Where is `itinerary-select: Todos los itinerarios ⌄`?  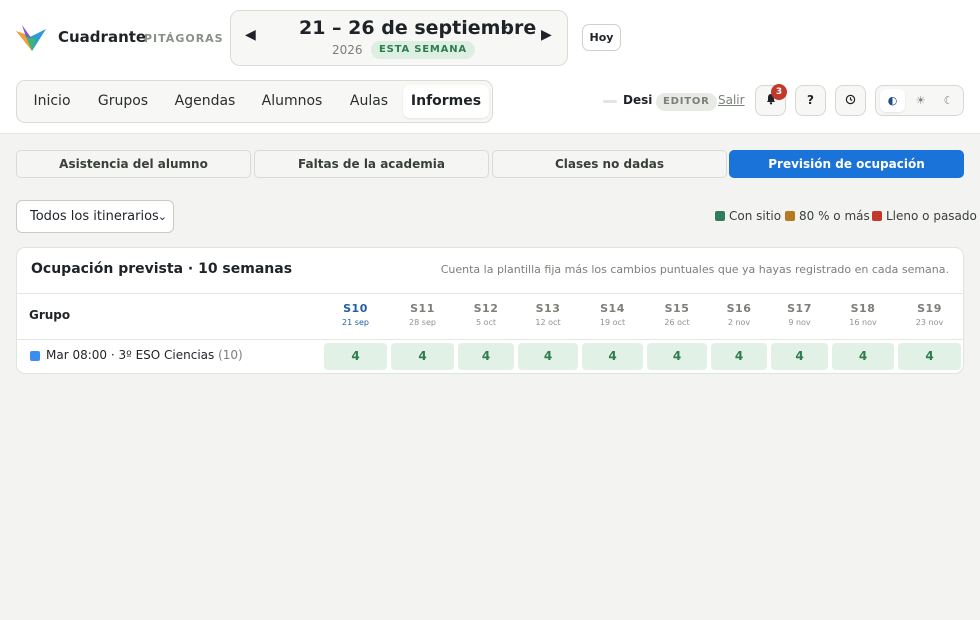
itinerary-select: Todos los itinerarios ⌄ is located at coordinates (95, 216).